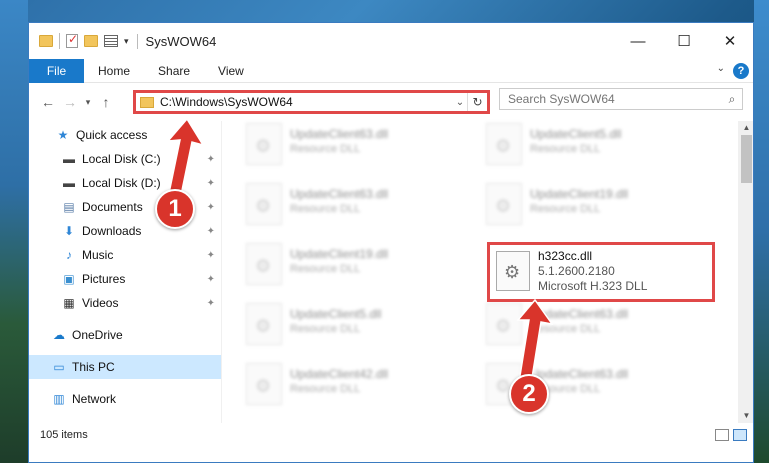  What do you see at coordinates (175, 209) in the screenshot?
I see `step-1-badge: 1` at bounding box center [175, 209].